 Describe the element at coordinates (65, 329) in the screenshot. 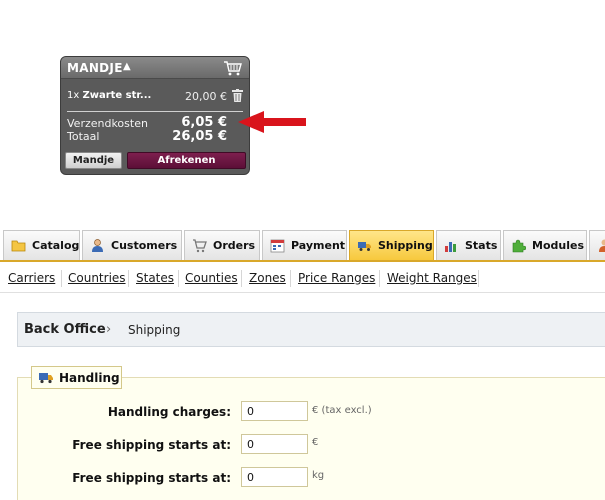

I see `breadcrumb-root: Back Office` at that location.